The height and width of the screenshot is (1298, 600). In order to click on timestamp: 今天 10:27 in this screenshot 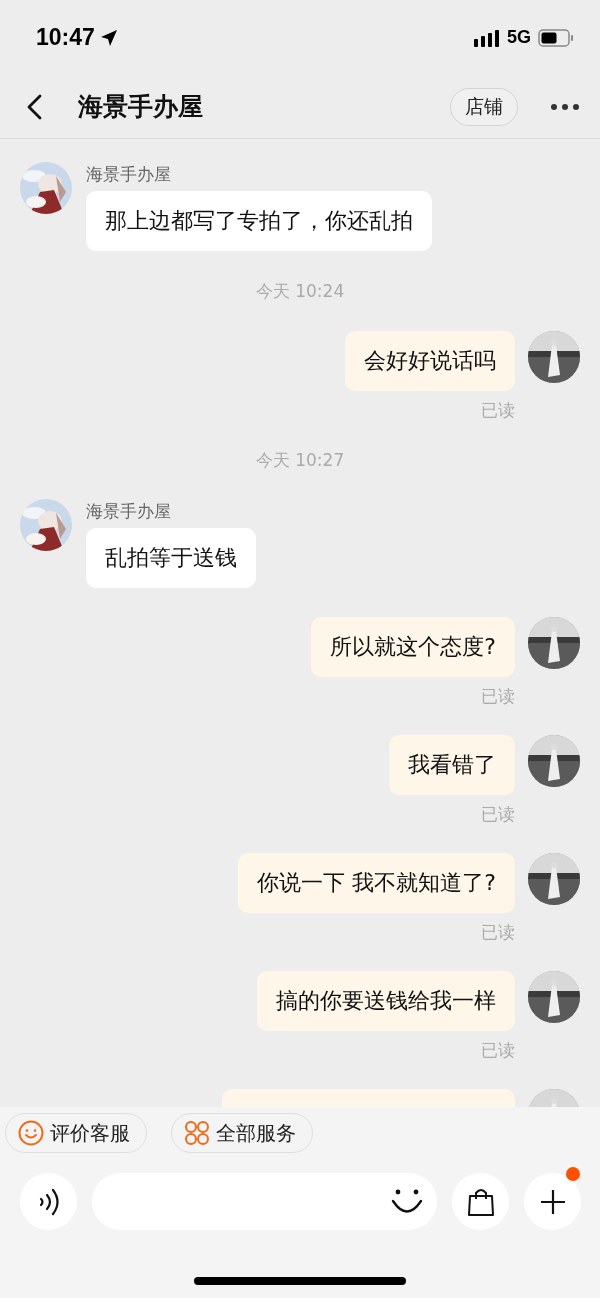, I will do `click(300, 460)`.